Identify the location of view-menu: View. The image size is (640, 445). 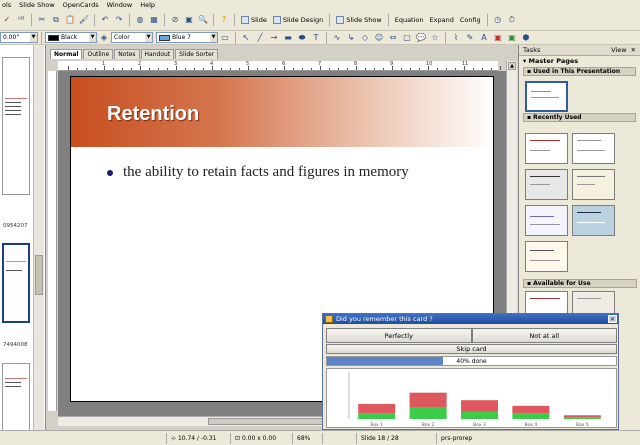
(618, 50).